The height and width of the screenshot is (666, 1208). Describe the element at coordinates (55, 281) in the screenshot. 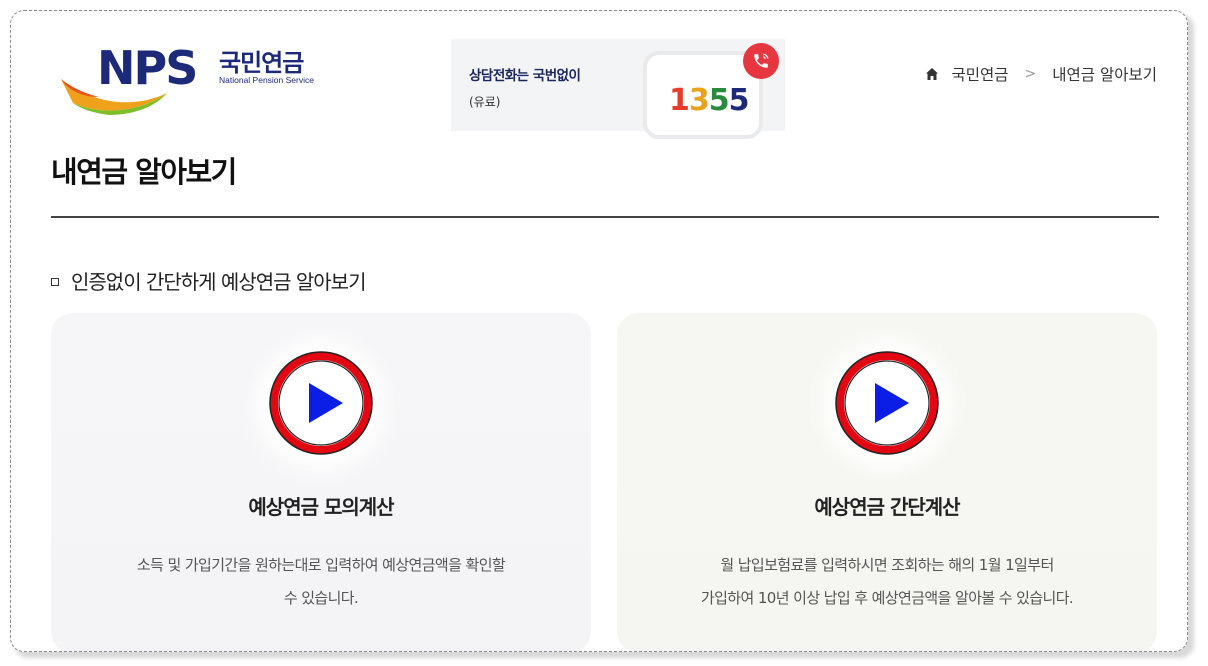

I see `square-bullet-icon` at that location.